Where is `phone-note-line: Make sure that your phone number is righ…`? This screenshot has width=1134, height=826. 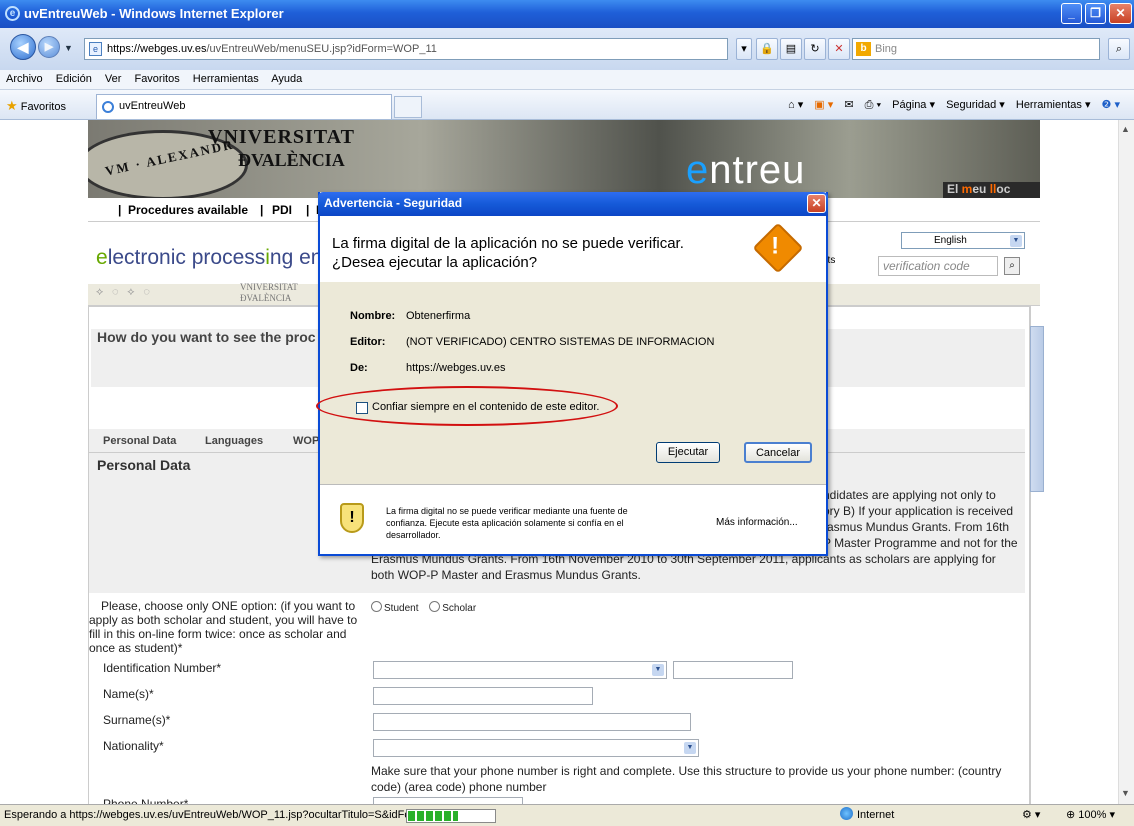 phone-note-line: Make sure that your phone number is righ… is located at coordinates (686, 771).